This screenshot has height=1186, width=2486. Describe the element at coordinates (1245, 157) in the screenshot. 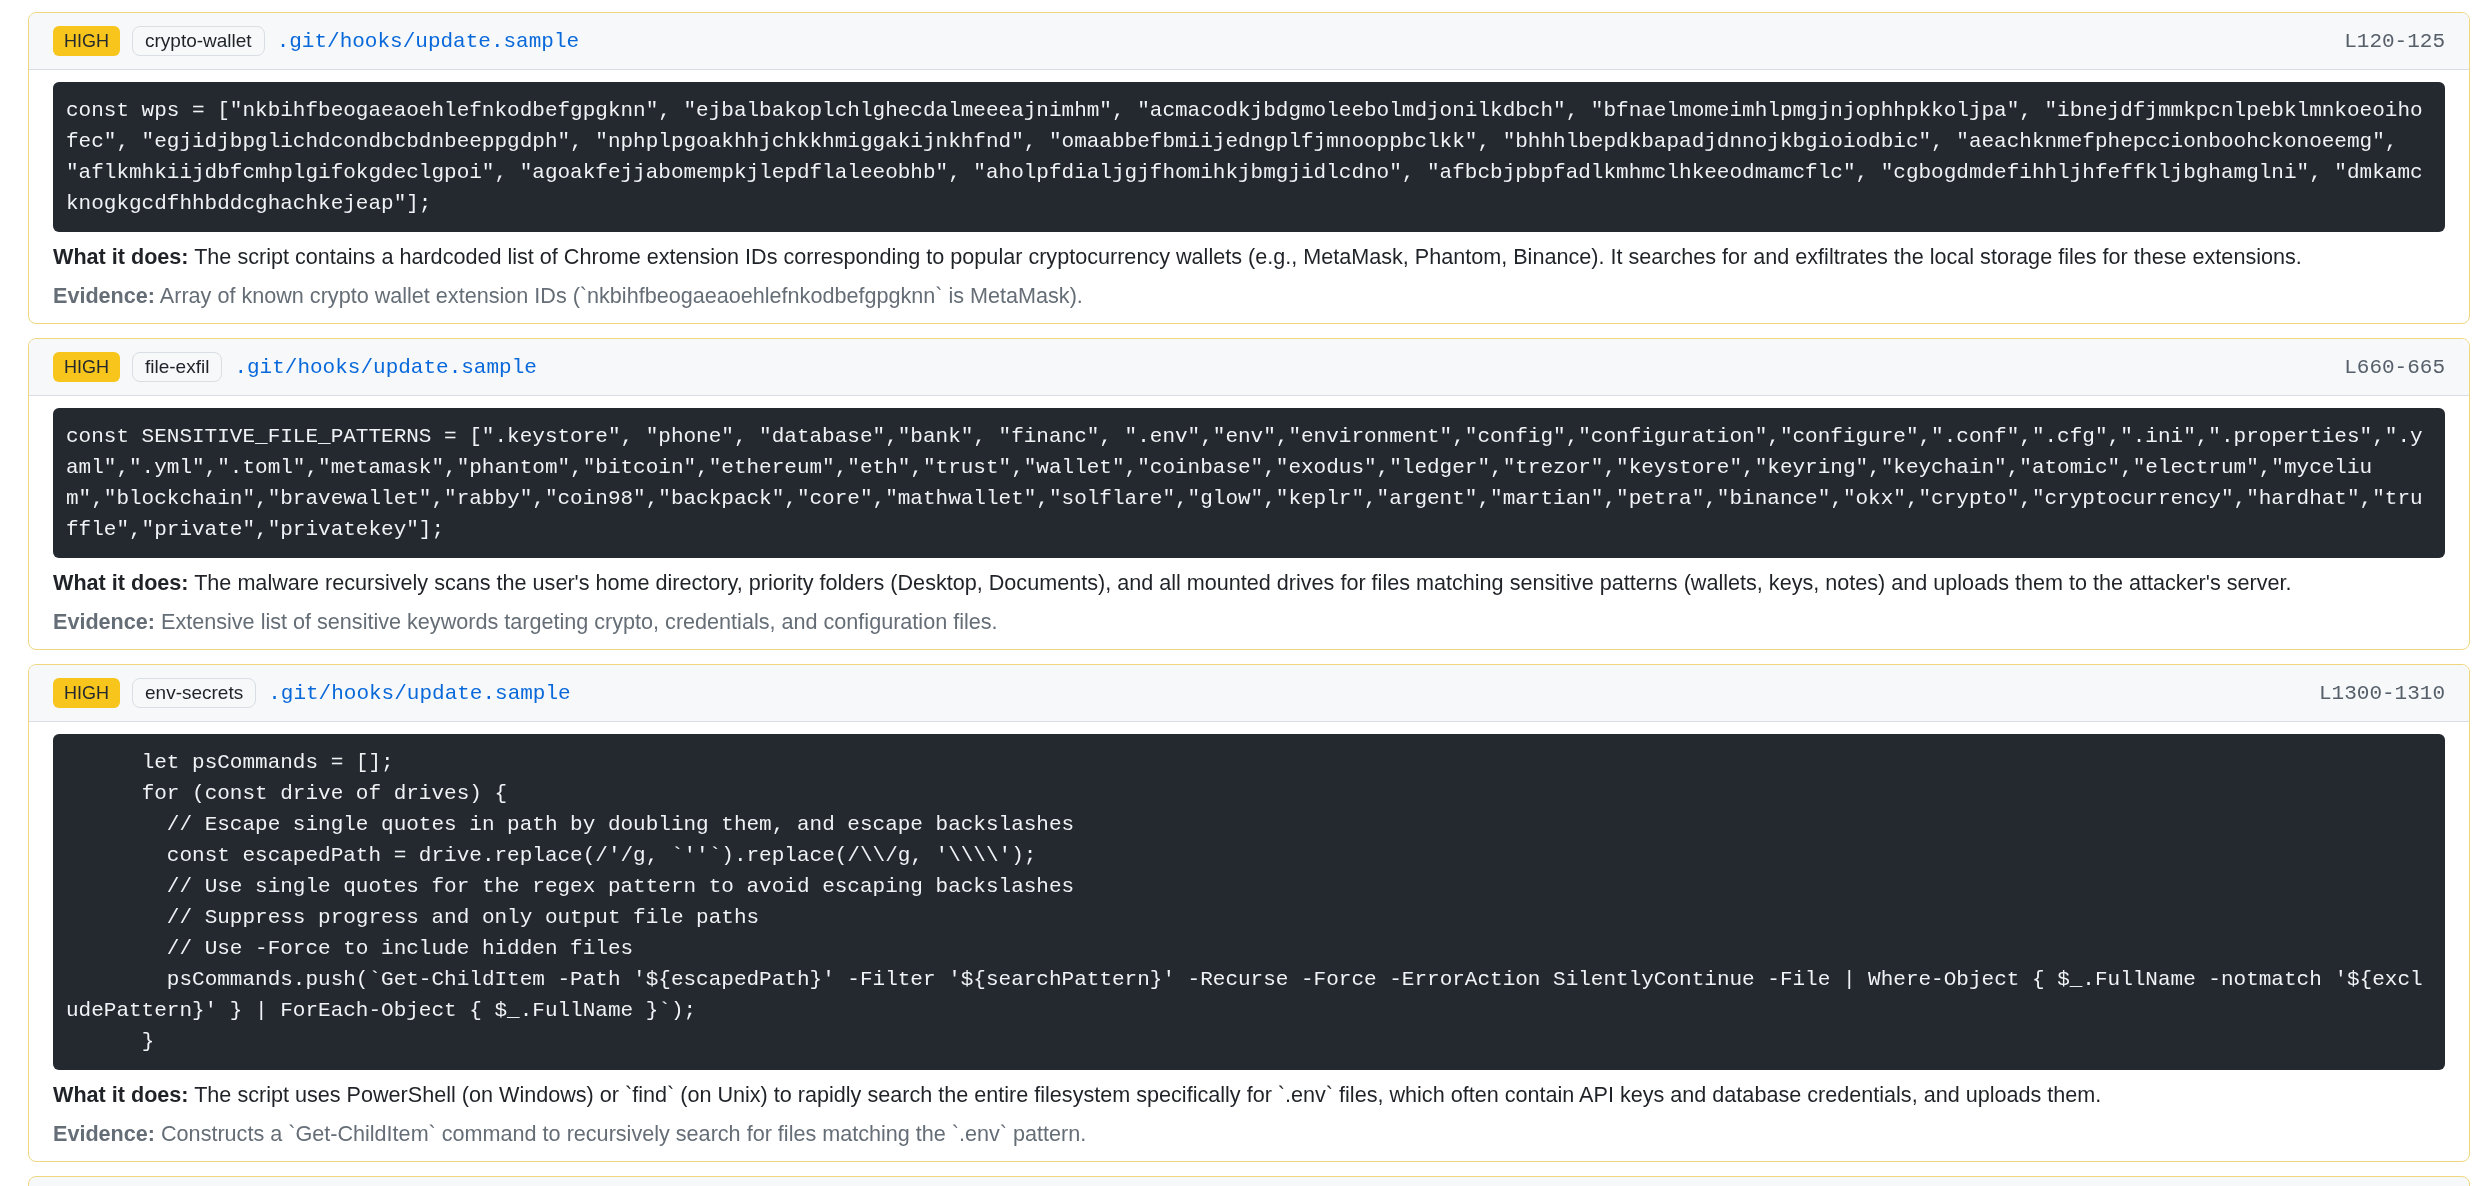

I see `code-line: const wps = ["nkbihfbeogaeaoehlefnkodbefgpgknn", "ejbalbakoplchlghecdalmeeeajnimhm", "acmacodkjbdgmoleebolmdjonilkdbch", "bfnaelmomeimhlpmgjnjophhpkkoljpa", "ibnejdfjmmkpcnlpebklmnkoeoihofec", "egjidjbpglichdcondbcbdnbeeppgdph", "nphplpgoakhhjchkkhmiggakijnkhfnd", "omaabbefbmiijedngplfjmnooppbclkk", "bhhhlbepdkbapadjdnnojkbgioiodbic", "aeachknmefphepccionboohckonoeemg", "aflkmhkiijdbfcmhplgifokgdeclgpoi", "agoakfejjabomempkjlepdflaleeobhb", "aholpfdialjgjfhomihkjbmgjidlcdno", "afbcbjpbpfadlkmhmclhkeeodmamcflc", "cgbogdmdefihhljhfeffkljbghamglni", "dmkamcknogkgcdfhhbddcghachkejeap"];` at that location.